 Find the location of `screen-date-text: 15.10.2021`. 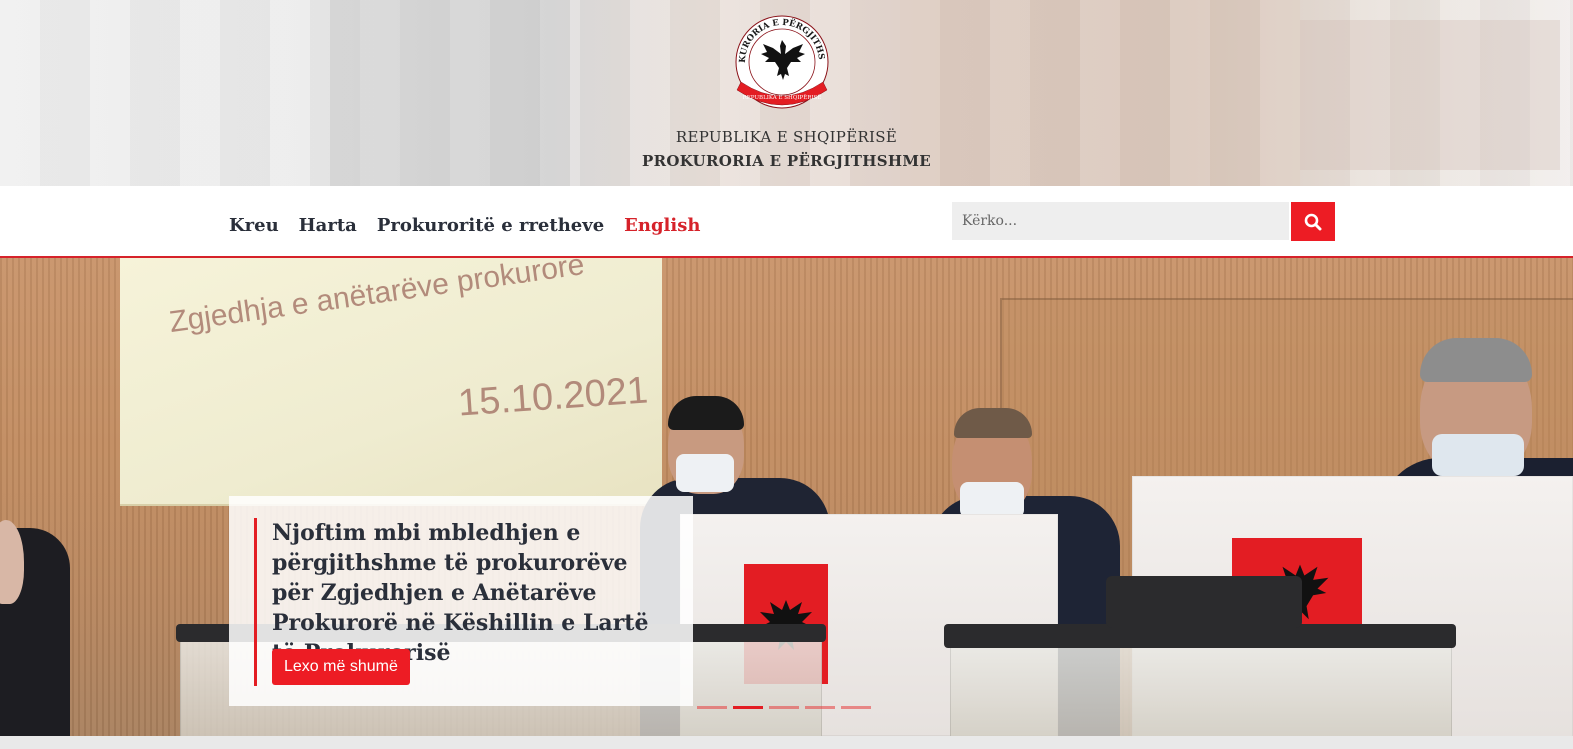

screen-date-text: 15.10.2021 is located at coordinates (553, 397).